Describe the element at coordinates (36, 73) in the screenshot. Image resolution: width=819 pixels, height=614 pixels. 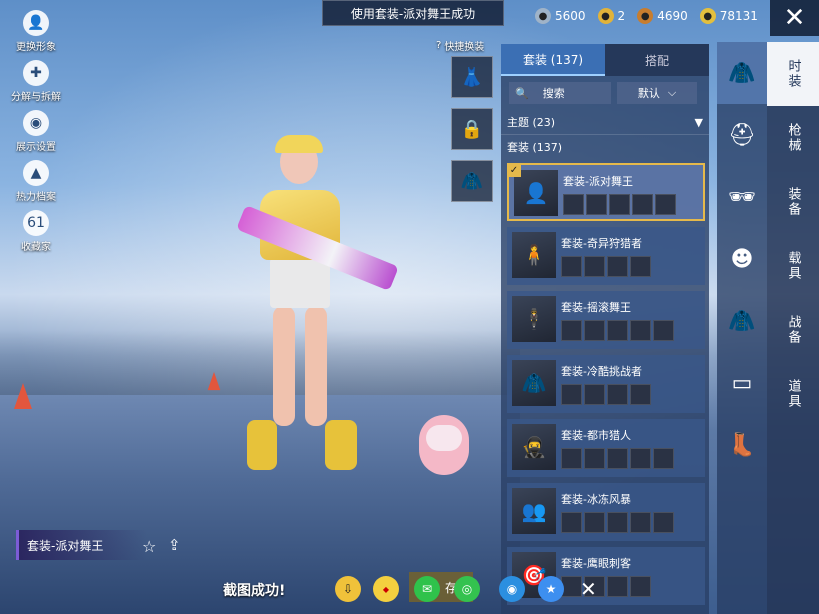
I see `puzzle-icon: ✚` at that location.